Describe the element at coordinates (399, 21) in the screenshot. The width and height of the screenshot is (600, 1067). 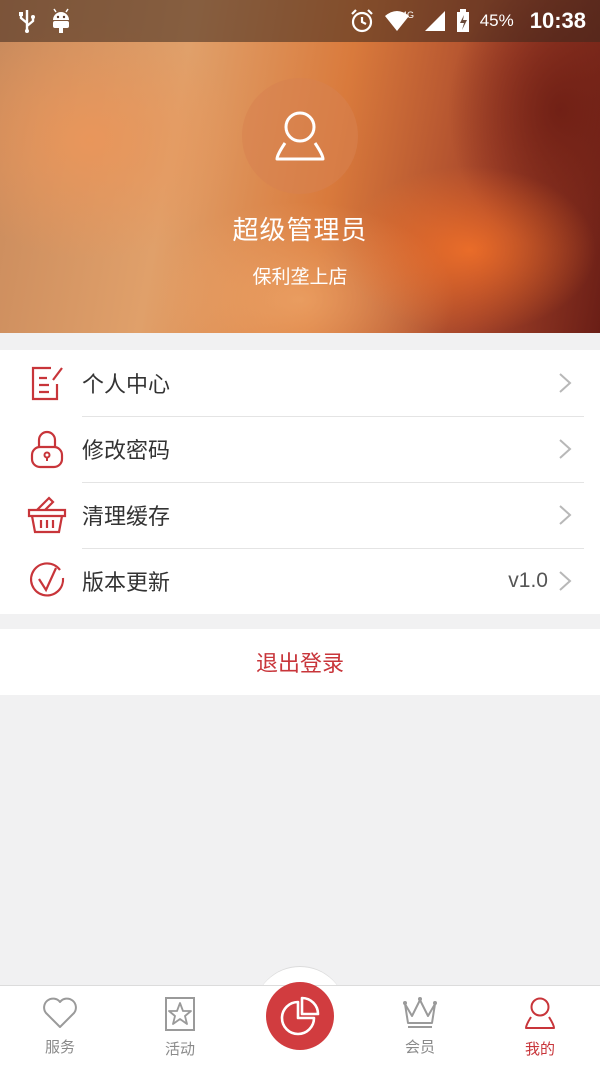
I see `wifi-icon: 4G` at that location.